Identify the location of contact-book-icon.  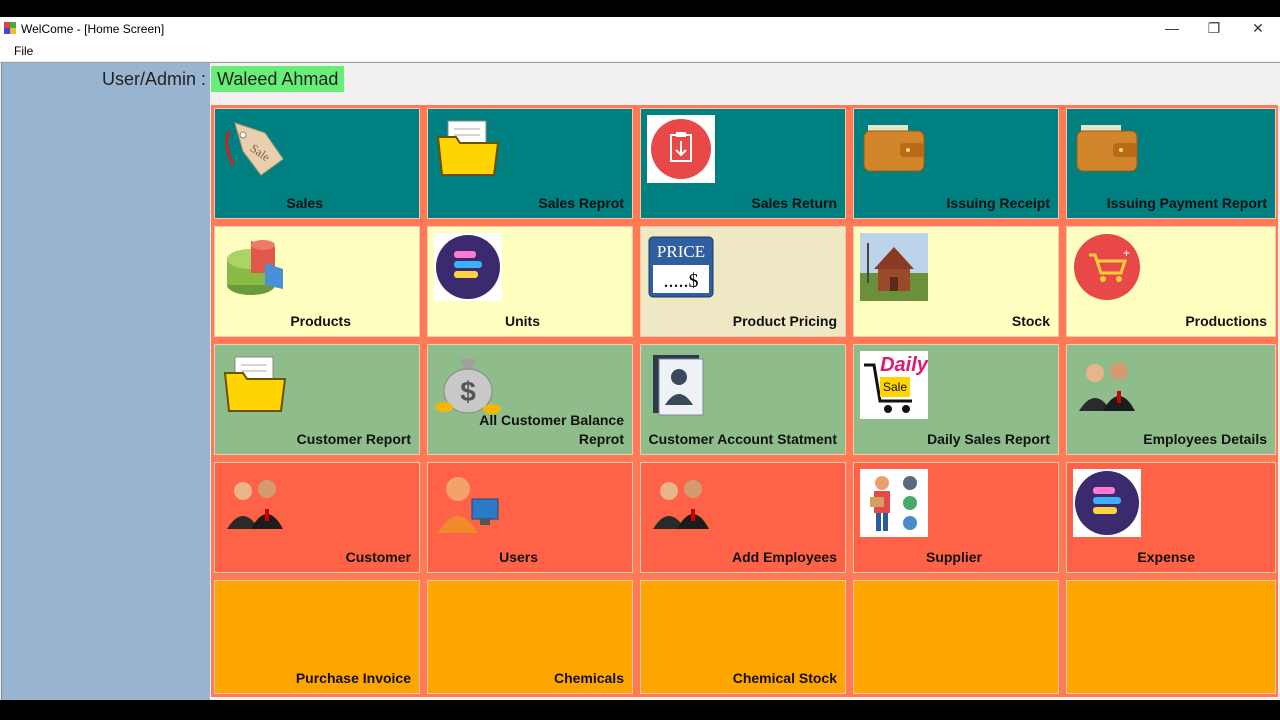
(678, 385).